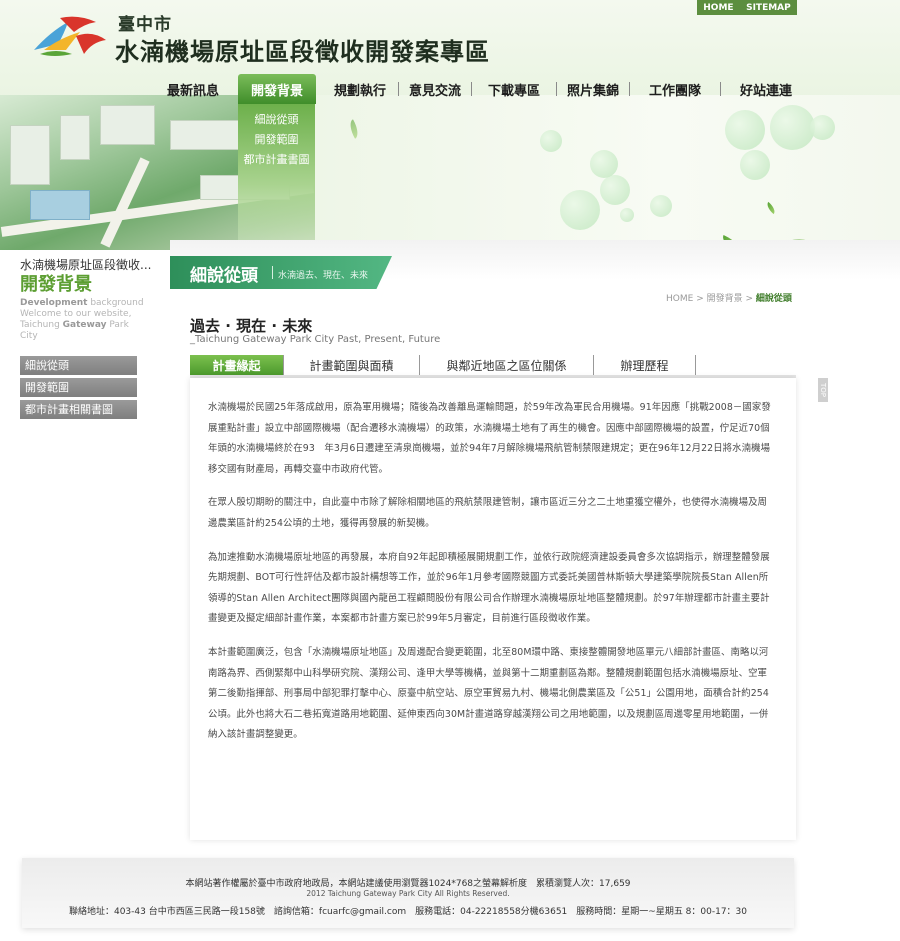  Describe the element at coordinates (276, 120) in the screenshot. I see `submenu-item-origin: 細說從頭` at that location.